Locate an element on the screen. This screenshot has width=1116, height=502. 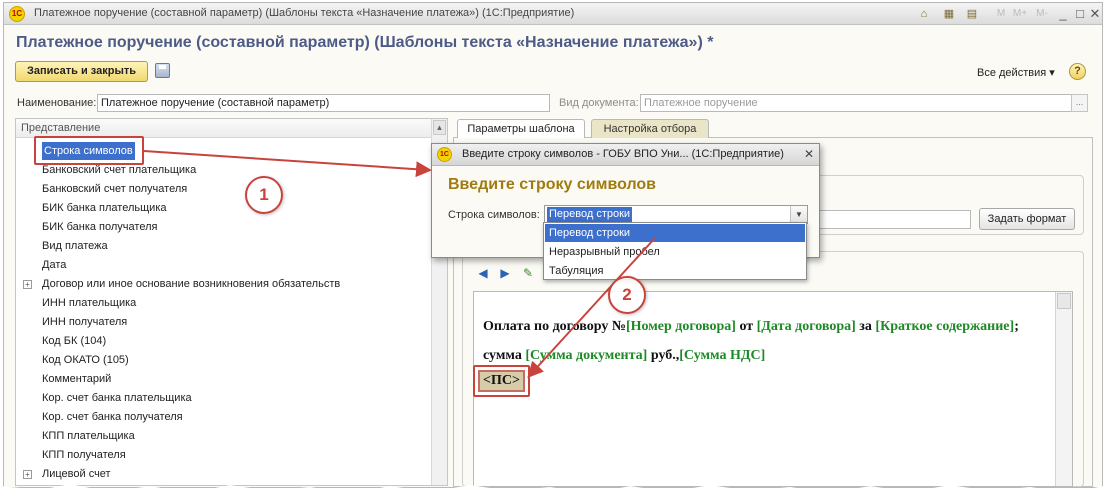
doc-type-field: Платежное поручение is located at coordinates (856, 103).